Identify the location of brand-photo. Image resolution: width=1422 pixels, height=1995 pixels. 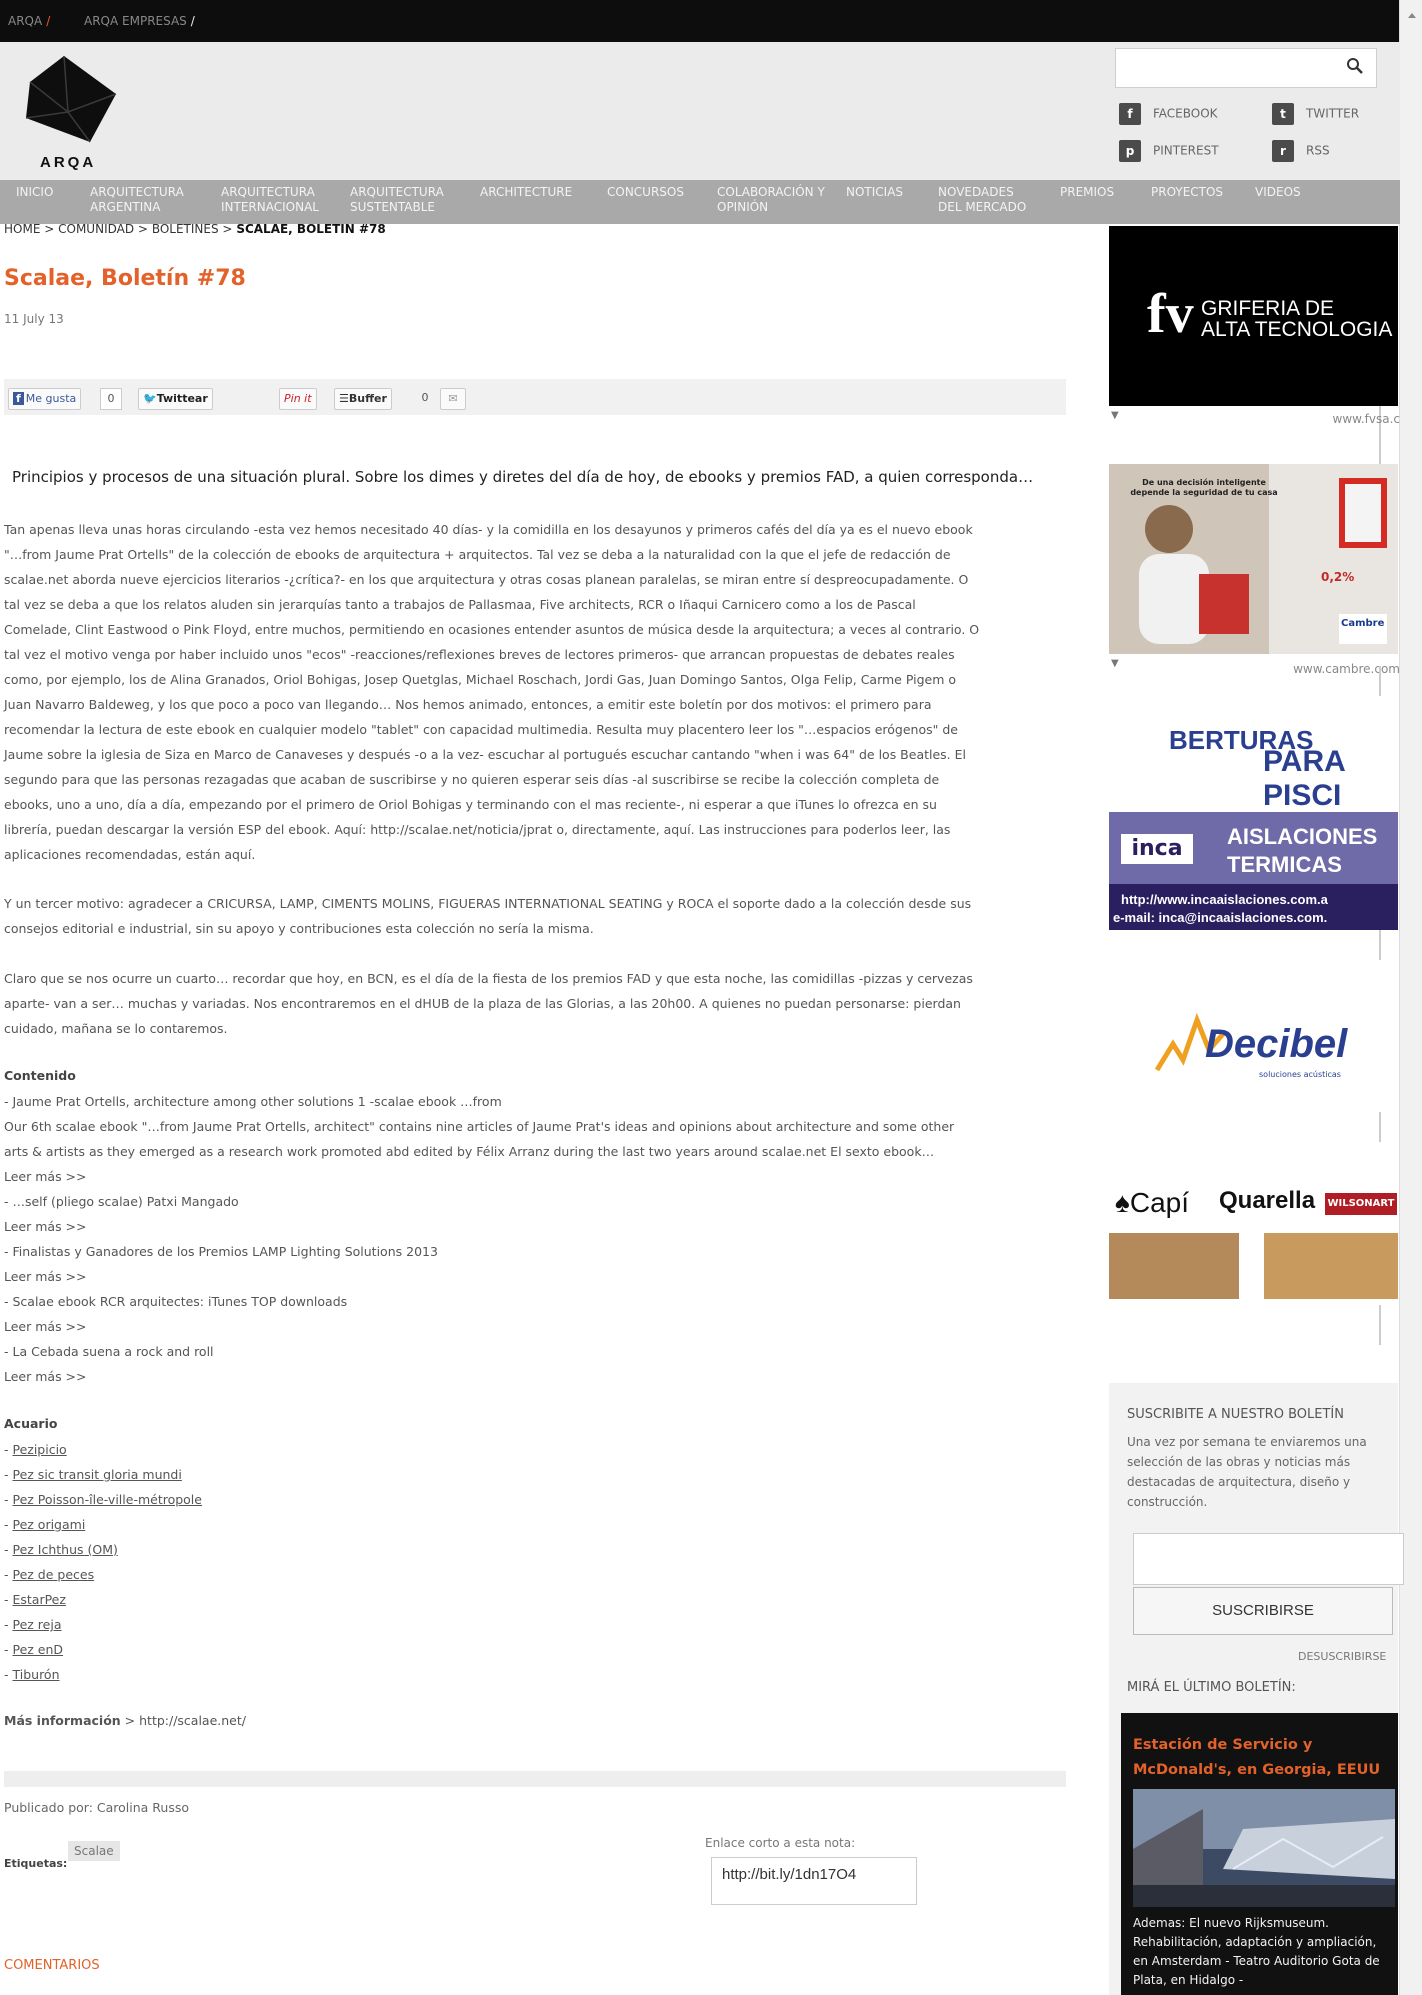
(1331, 1266).